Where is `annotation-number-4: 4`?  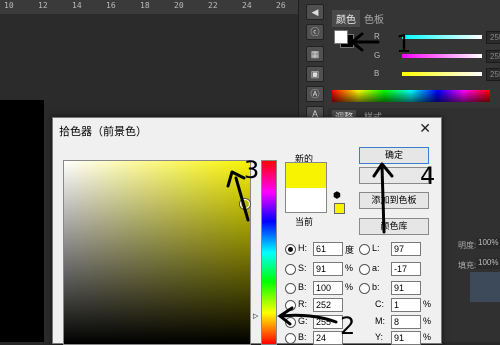 annotation-number-4: 4 is located at coordinates (427, 176).